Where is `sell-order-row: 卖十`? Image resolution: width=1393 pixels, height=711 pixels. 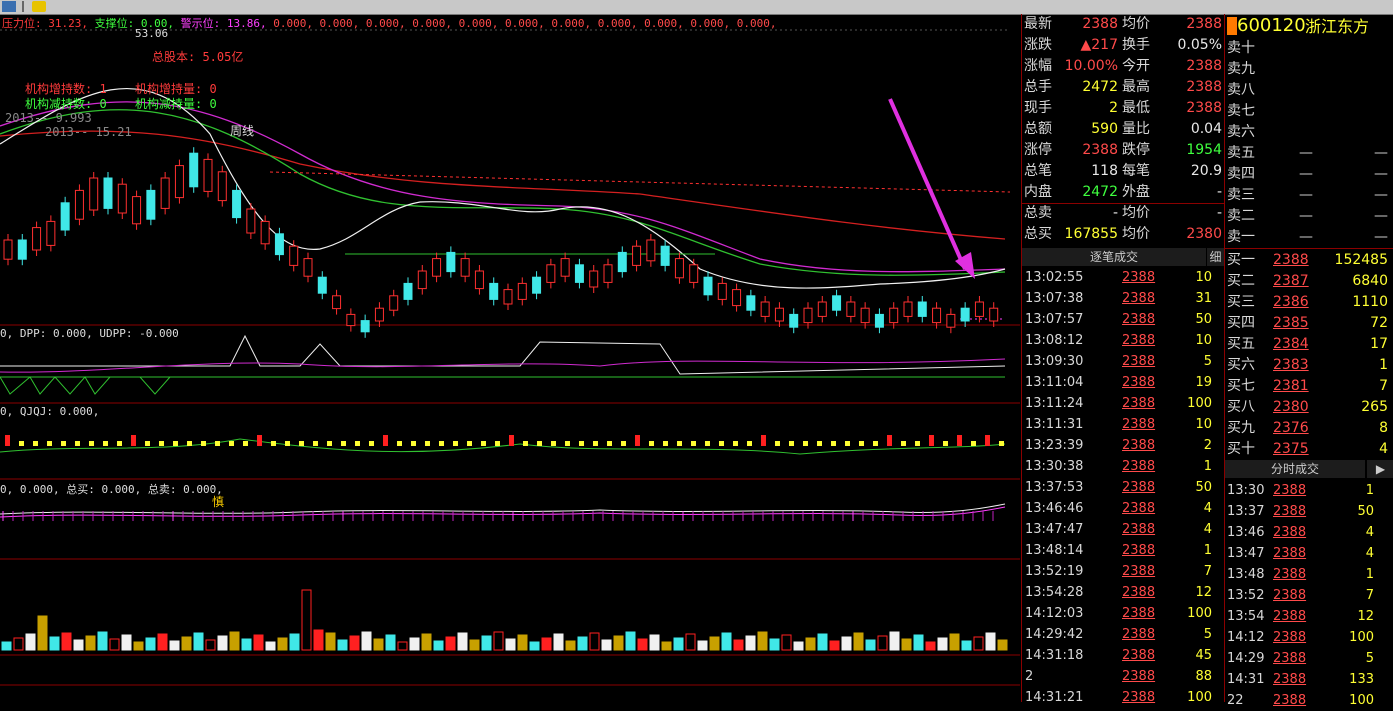 sell-order-row: 卖十 is located at coordinates (1309, 48).